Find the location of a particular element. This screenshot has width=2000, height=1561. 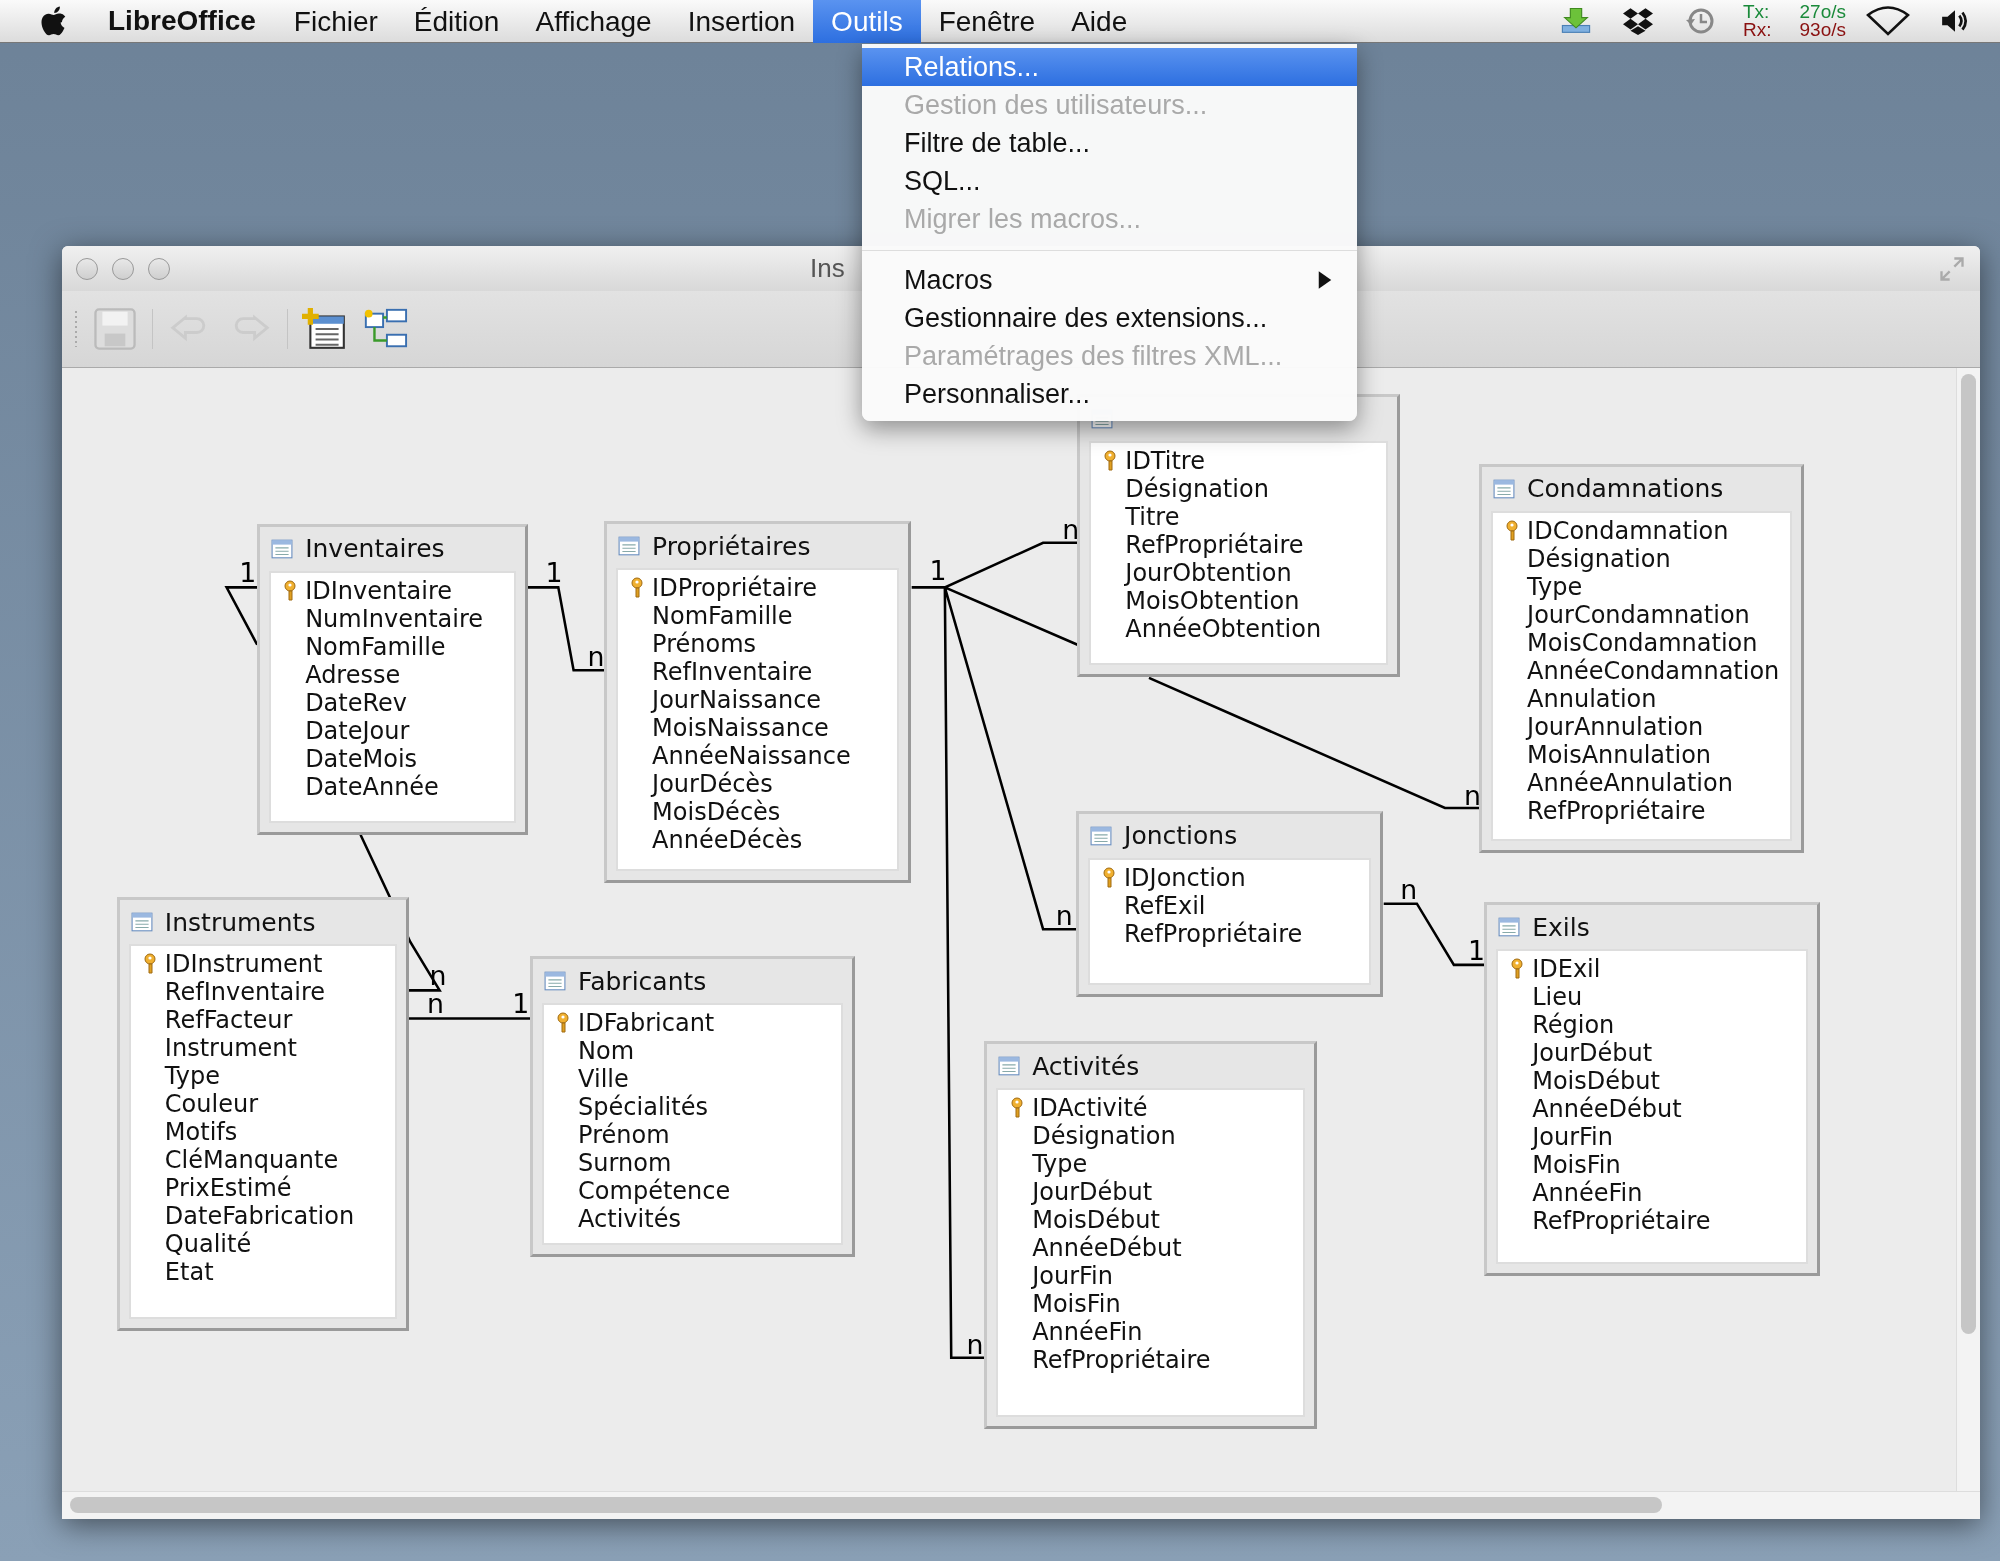

field-name: Lieu is located at coordinates (1557, 997).